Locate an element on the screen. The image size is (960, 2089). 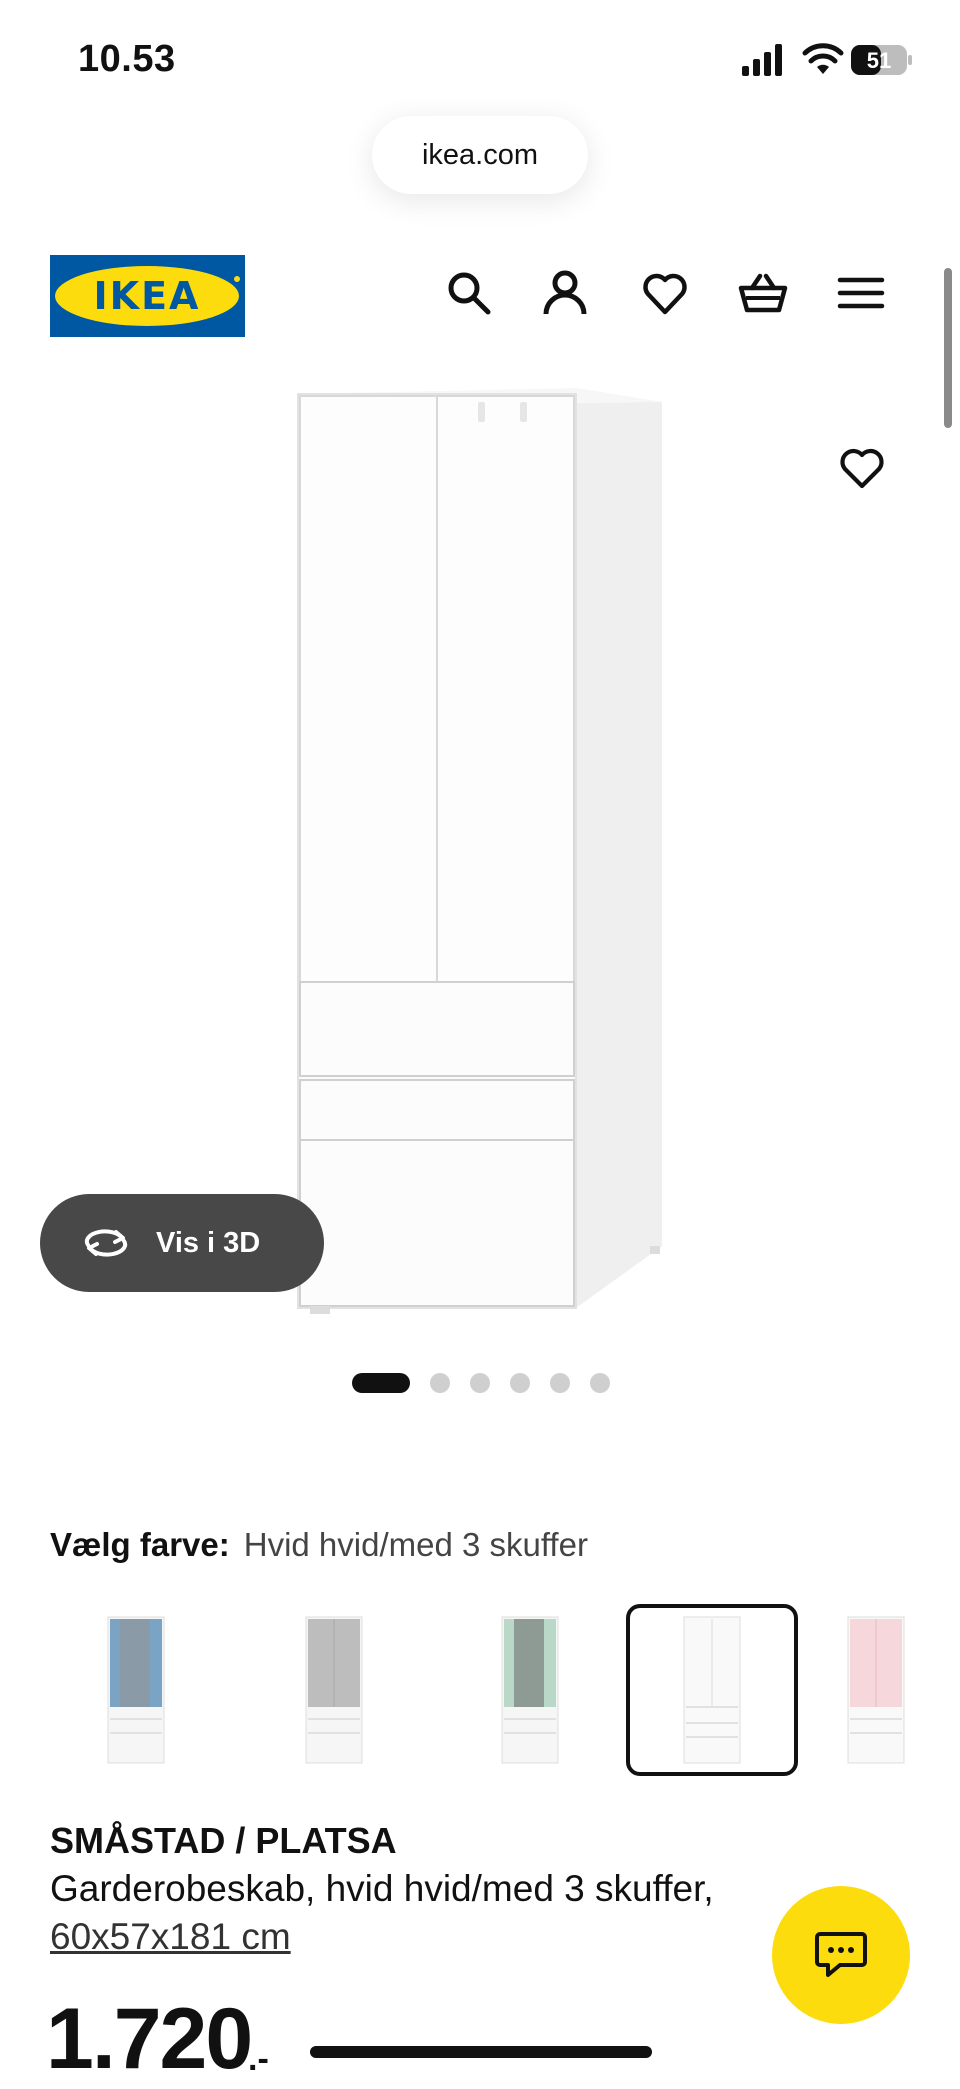
product-price: 1.720 is located at coordinates (149, 2039).